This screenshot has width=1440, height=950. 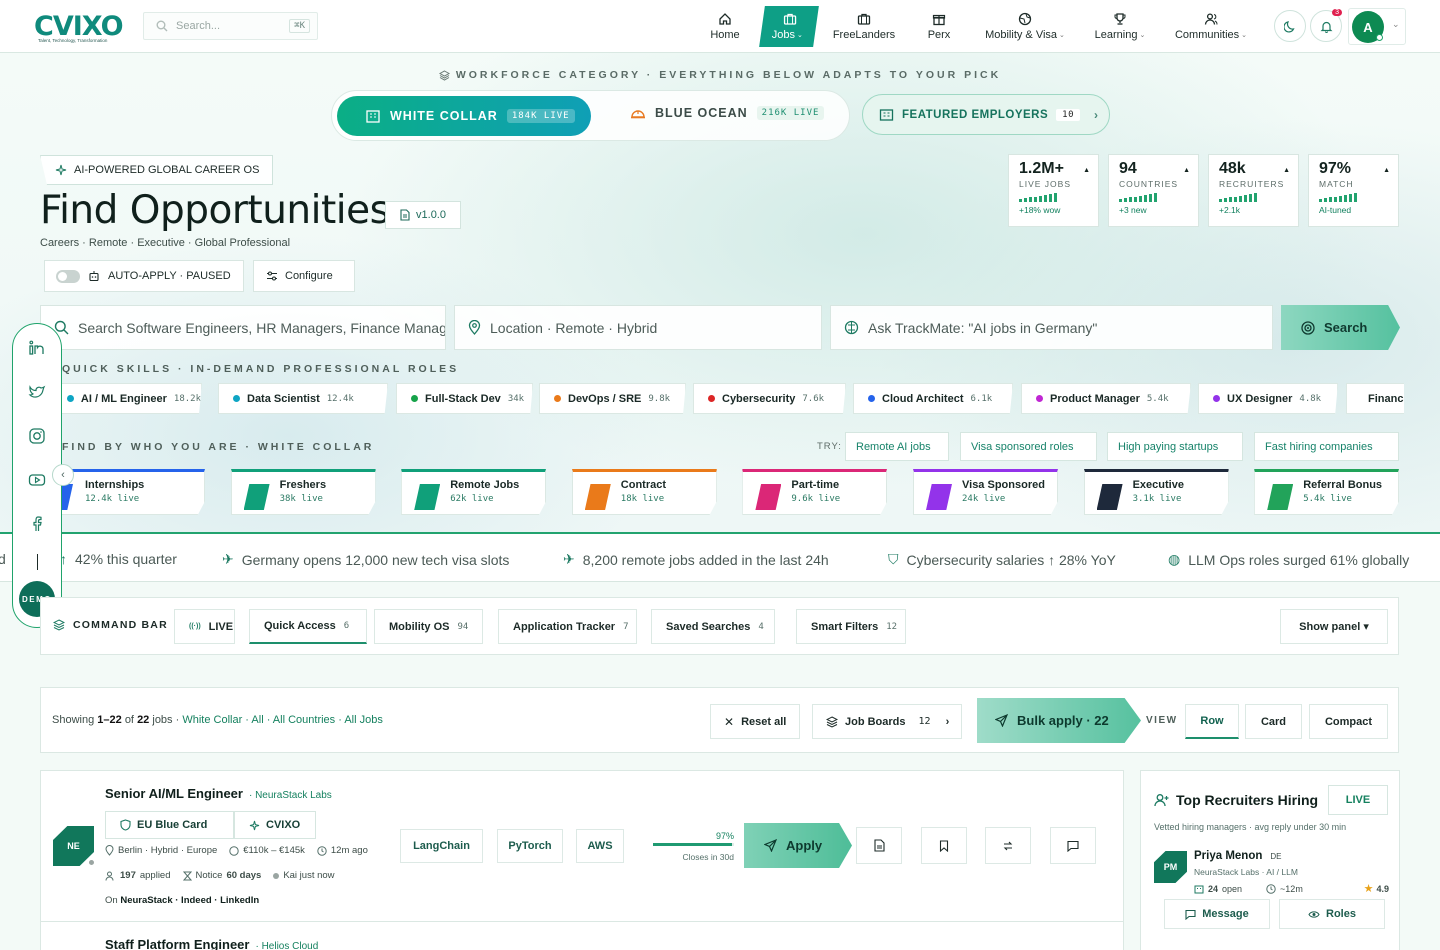 What do you see at coordinates (1106, 398) in the screenshot?
I see `skill-chip: Product Manager 5.4k` at bounding box center [1106, 398].